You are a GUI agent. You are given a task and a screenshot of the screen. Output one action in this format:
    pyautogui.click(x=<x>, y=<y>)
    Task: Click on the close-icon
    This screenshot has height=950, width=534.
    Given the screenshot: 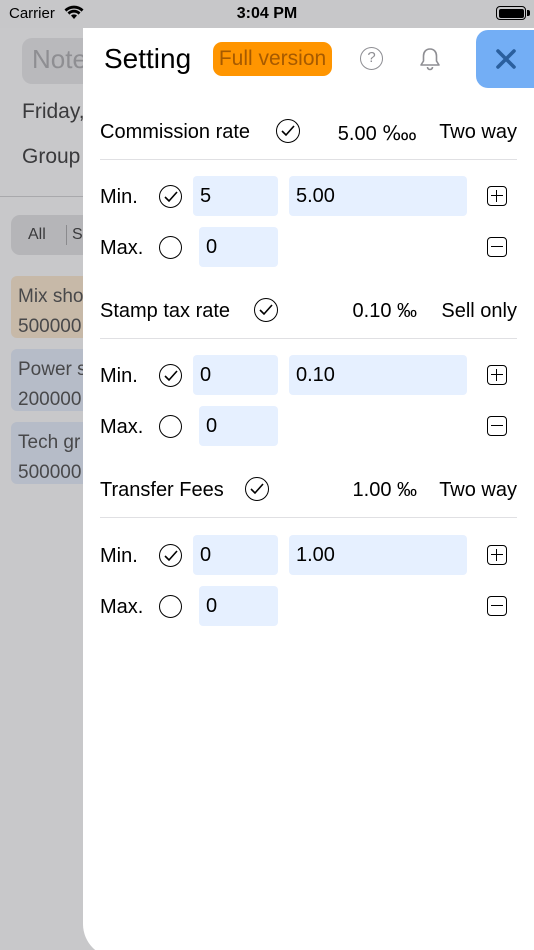 What is the action you would take?
    pyautogui.click(x=506, y=59)
    